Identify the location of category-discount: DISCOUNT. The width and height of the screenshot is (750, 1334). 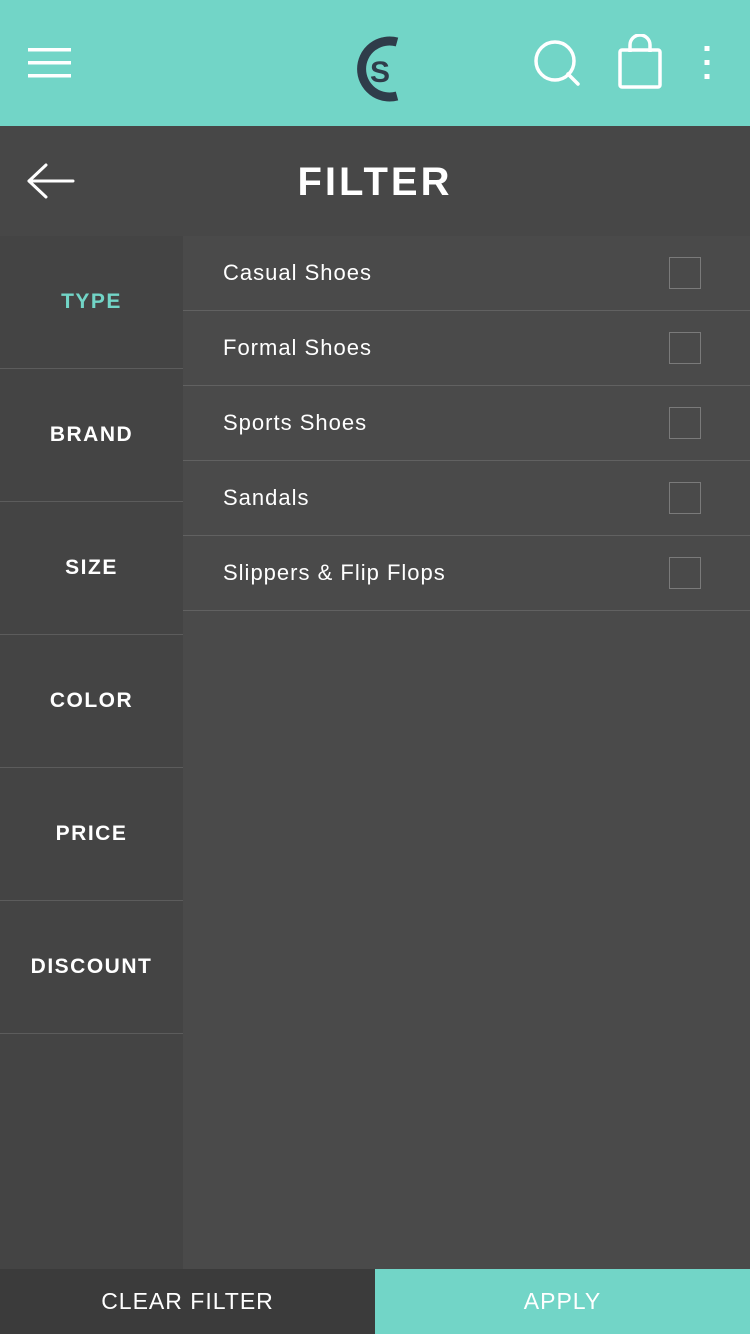
(91, 967).